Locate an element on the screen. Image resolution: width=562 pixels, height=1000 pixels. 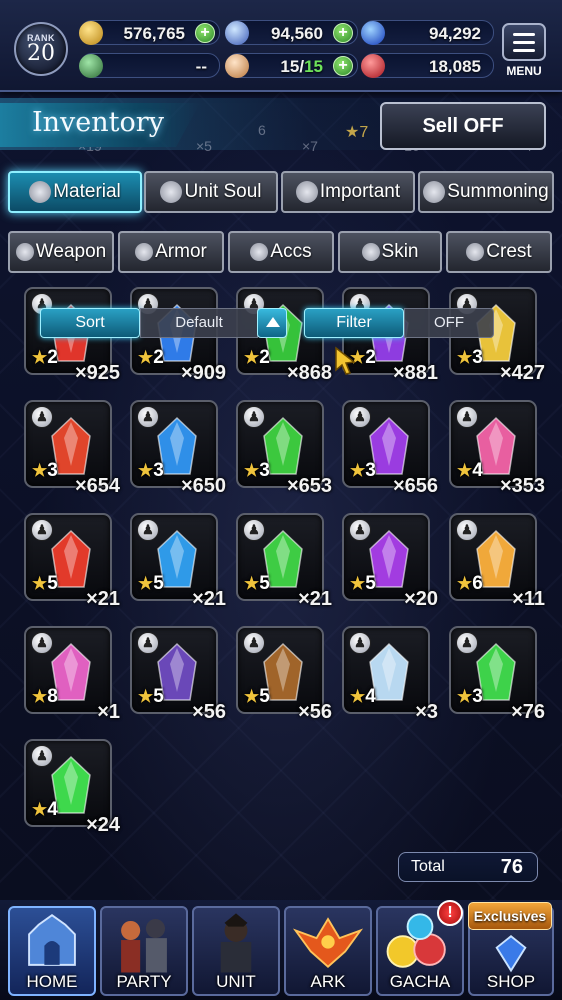
total-counter: Total 76 is located at coordinates (468, 867).